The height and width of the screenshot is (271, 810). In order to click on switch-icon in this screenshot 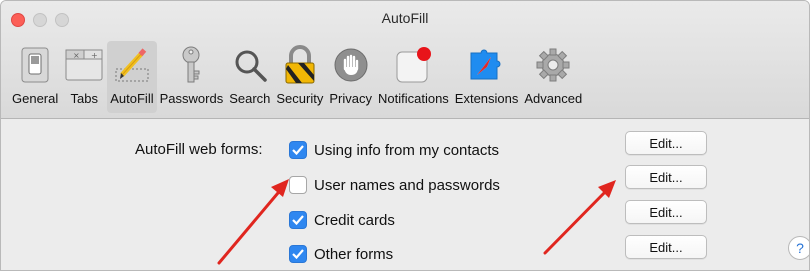, I will do `click(35, 65)`.